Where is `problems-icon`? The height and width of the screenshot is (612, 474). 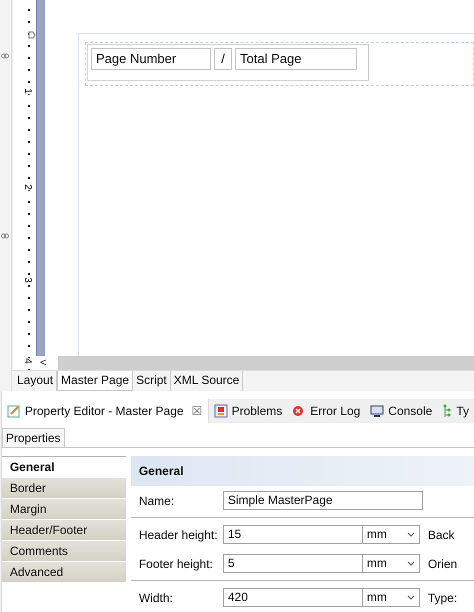
problems-icon is located at coordinates (221, 411).